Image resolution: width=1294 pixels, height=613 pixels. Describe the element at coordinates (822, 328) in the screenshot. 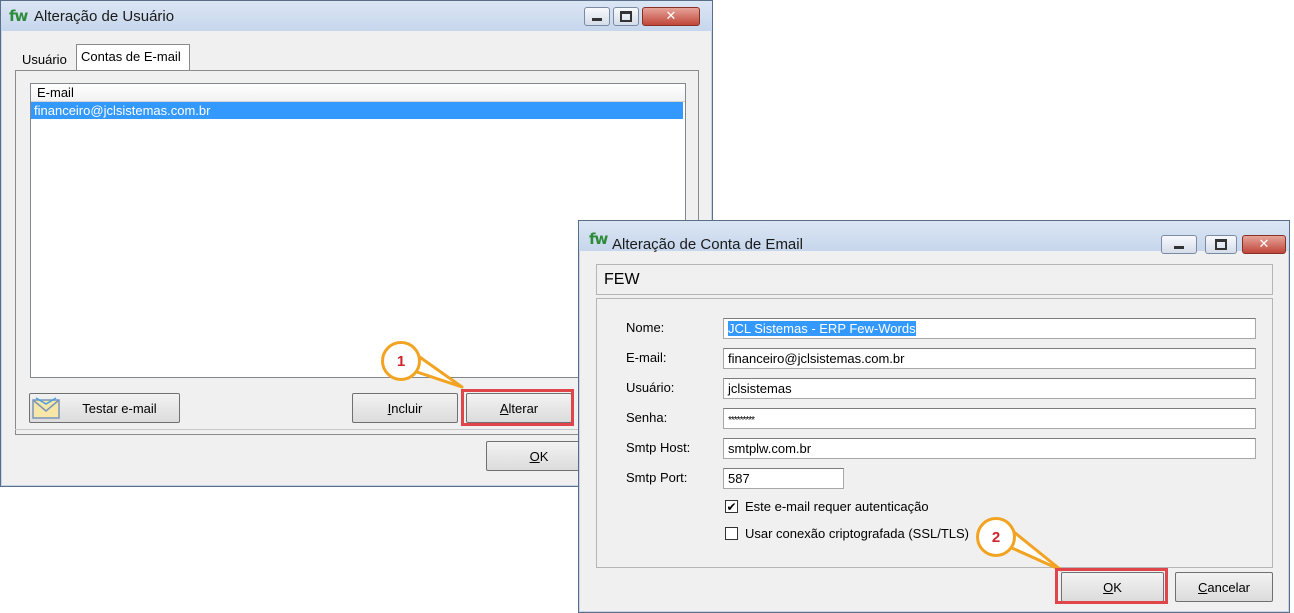

I see `name-field-value: JCL Sistemas - ERP Few-Words` at that location.